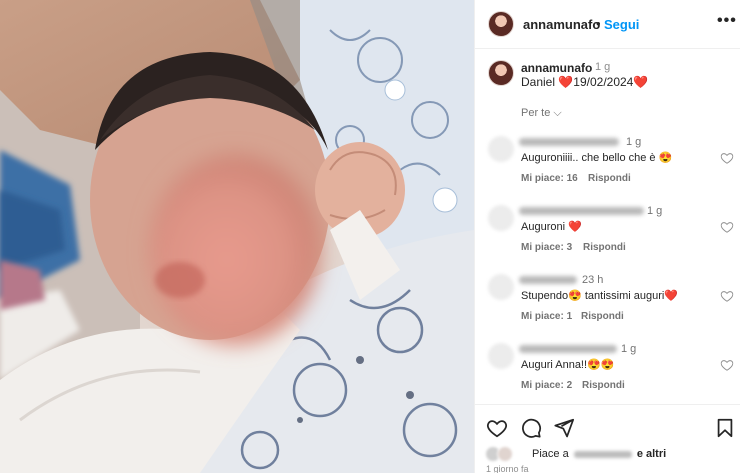 The image size is (740, 473). What do you see at coordinates (585, 82) in the screenshot?
I see `caption-text: Daniel ❤️19/02/2024❤️` at bounding box center [585, 82].